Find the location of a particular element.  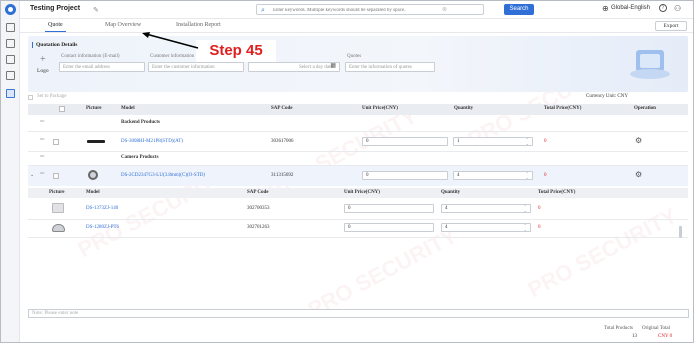

col-unit-price: Unit Price(CNY) is located at coordinates (380, 108).